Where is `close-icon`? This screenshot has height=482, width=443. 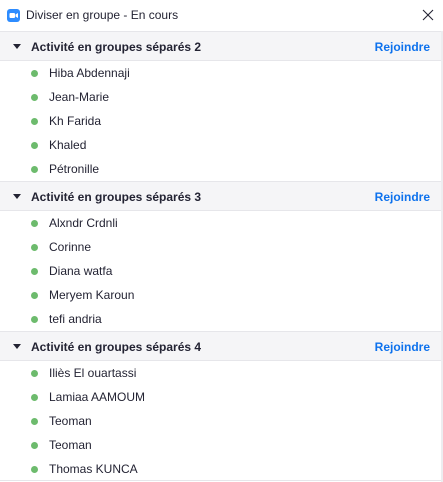 close-icon is located at coordinates (428, 15).